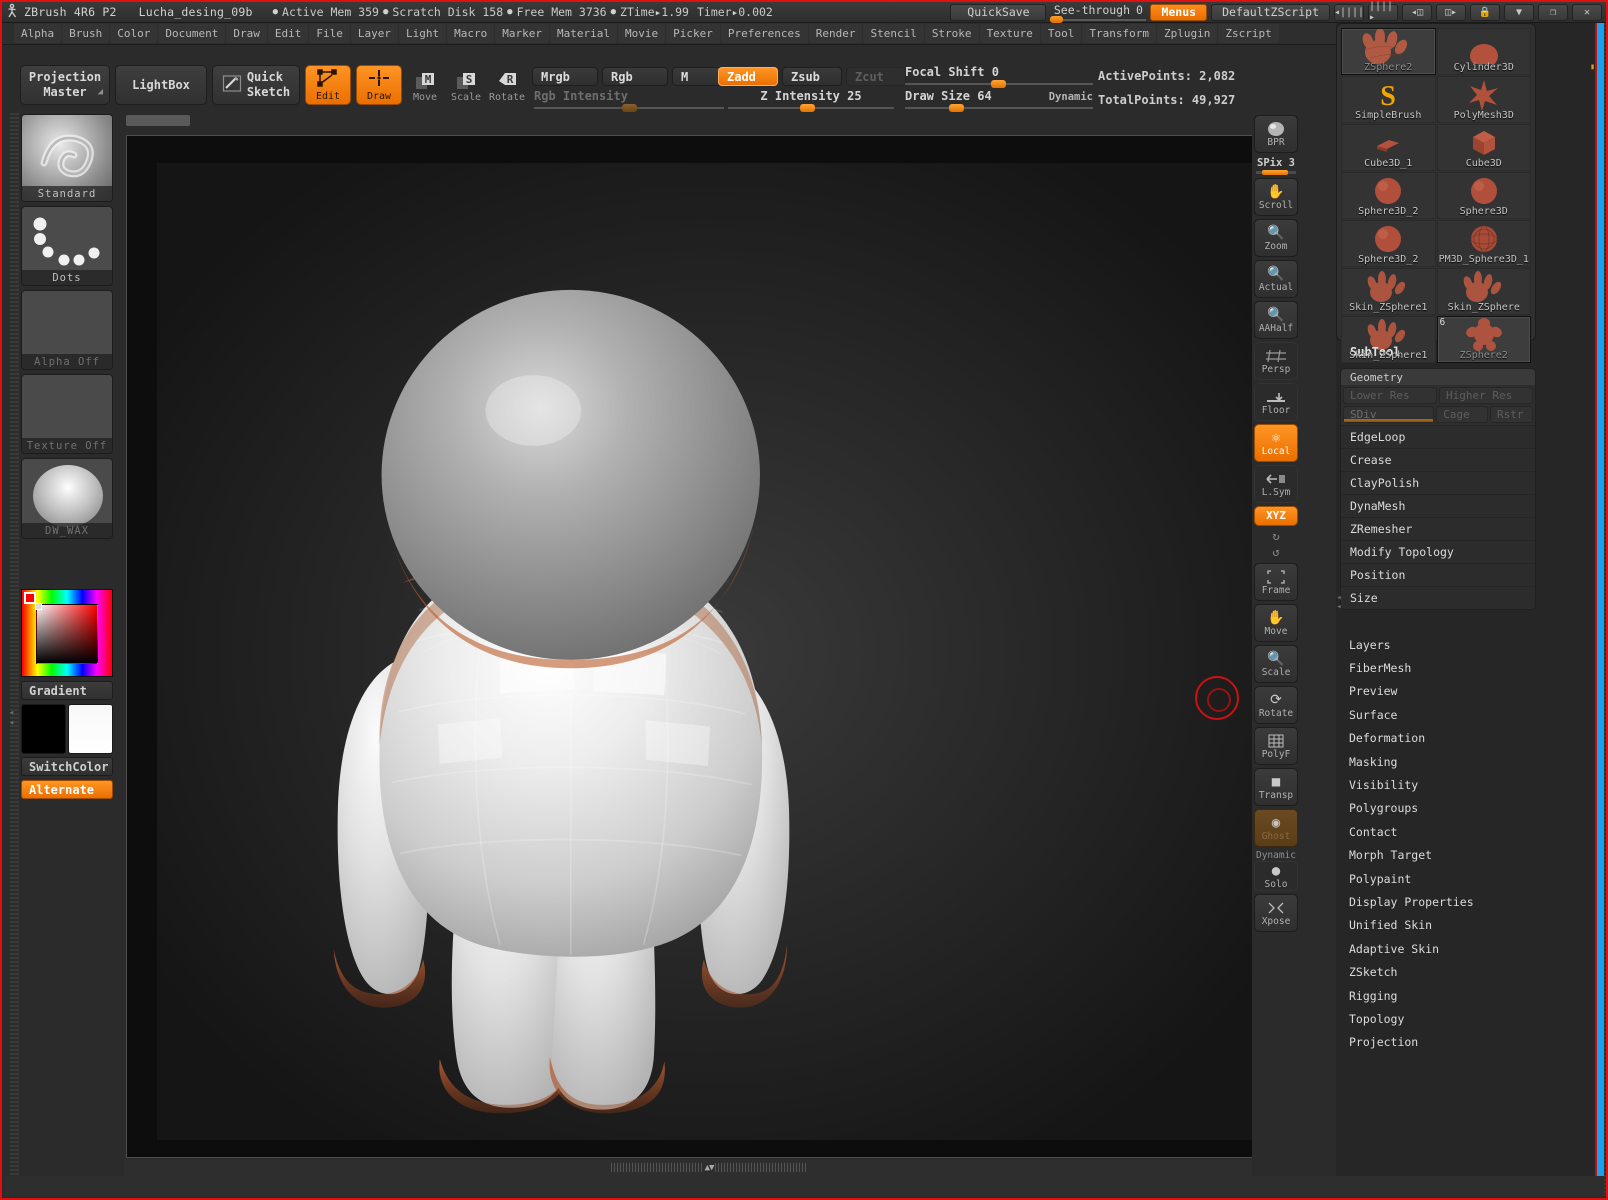 This screenshot has width=1608, height=1200. What do you see at coordinates (379, 85) in the screenshot?
I see `draw-button: Draw` at bounding box center [379, 85].